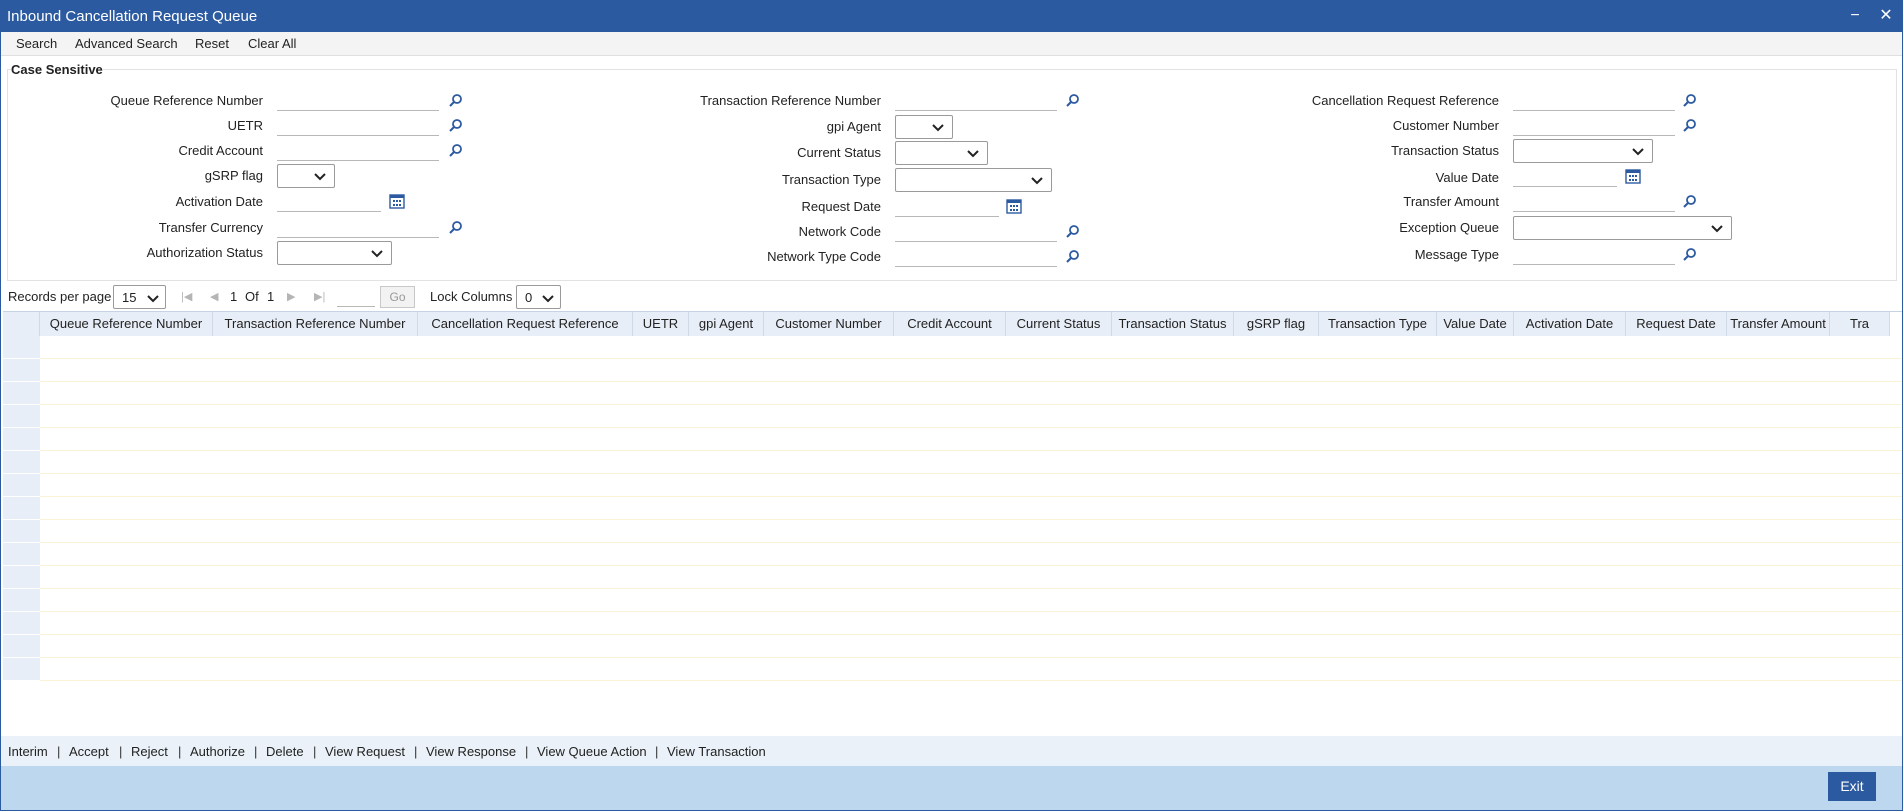  Describe the element at coordinates (149, 751) in the screenshot. I see `action-reject-button: Reject` at that location.